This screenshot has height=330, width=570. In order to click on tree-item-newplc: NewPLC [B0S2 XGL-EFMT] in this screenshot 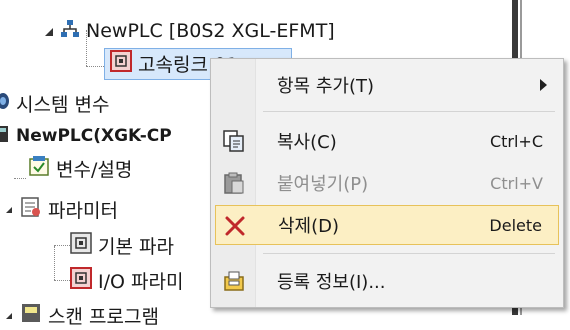, I will do `click(189, 31)`.